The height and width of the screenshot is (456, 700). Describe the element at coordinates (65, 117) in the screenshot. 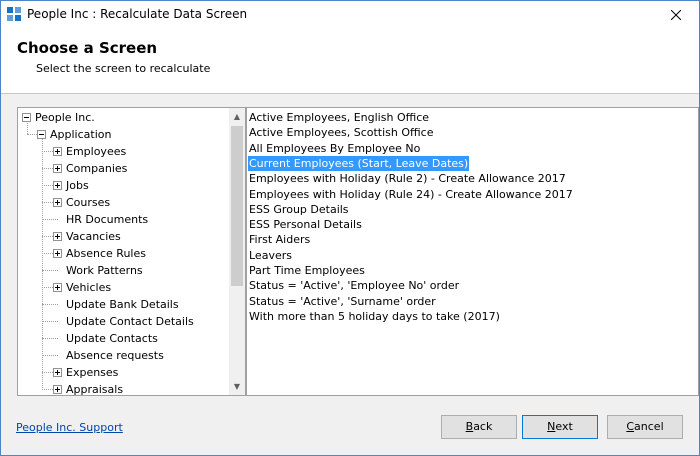

I see `tree-item-label: People Inc.` at that location.